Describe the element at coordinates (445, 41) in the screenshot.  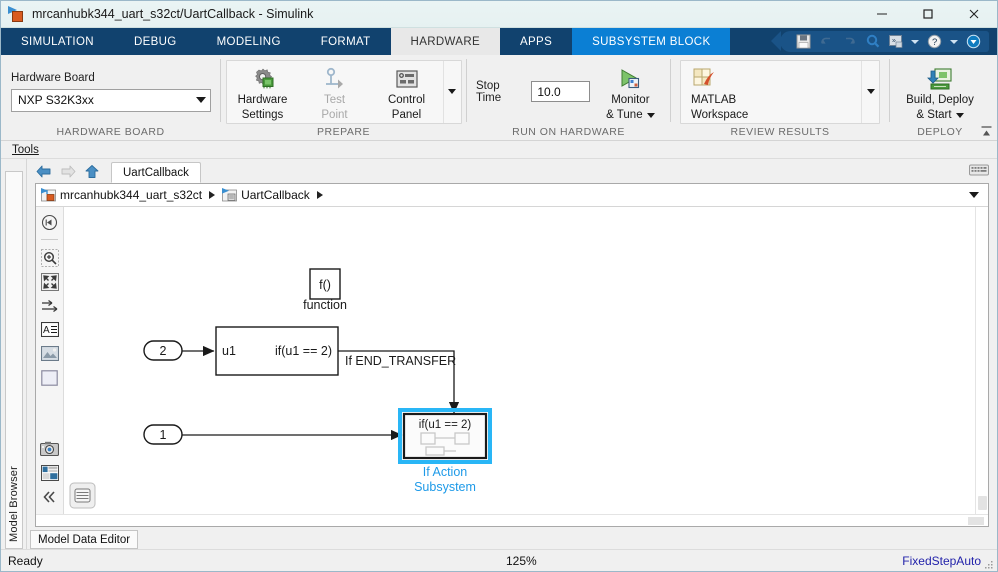
I see `tab-hardware: HARDWARE` at that location.